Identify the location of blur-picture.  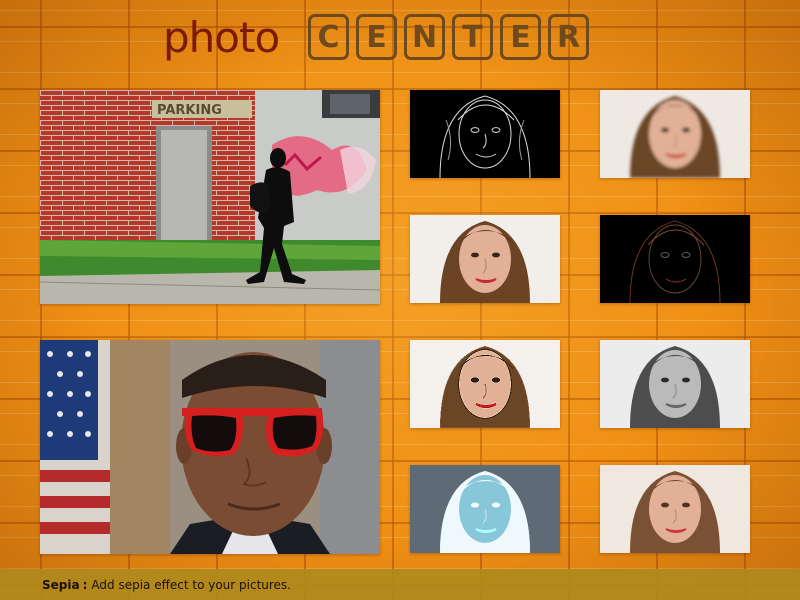
(675, 134).